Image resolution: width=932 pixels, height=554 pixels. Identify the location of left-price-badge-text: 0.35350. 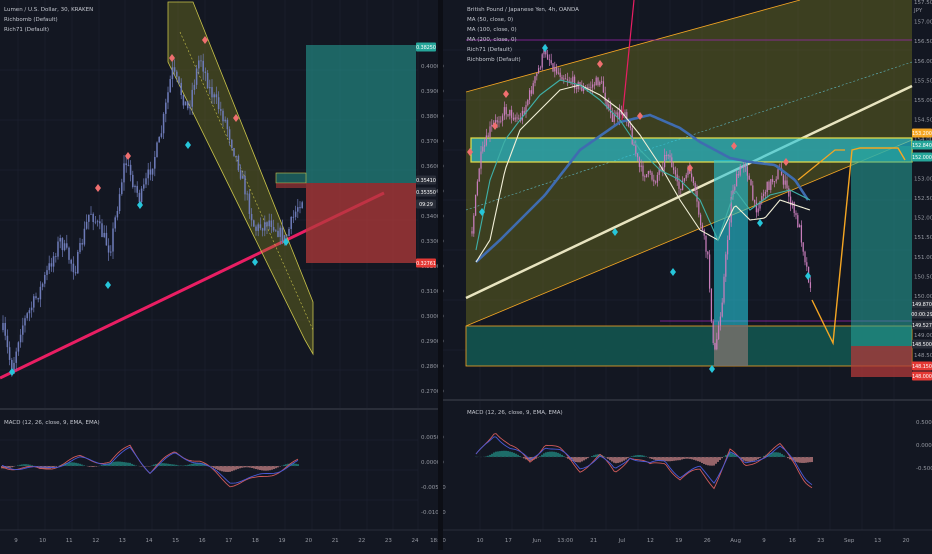
(426, 193).